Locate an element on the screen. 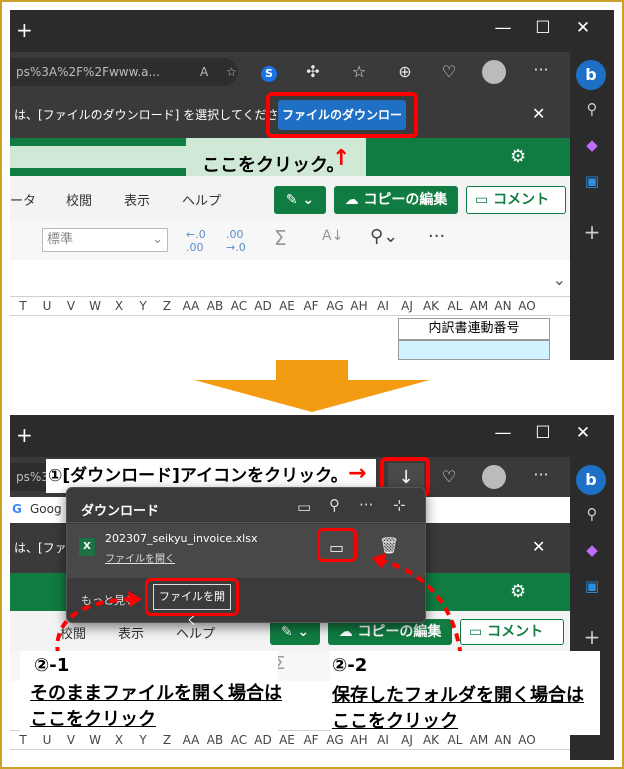 The height and width of the screenshot is (769, 624). tab-bar: + — ☐ ✕ is located at coordinates (312, 31).